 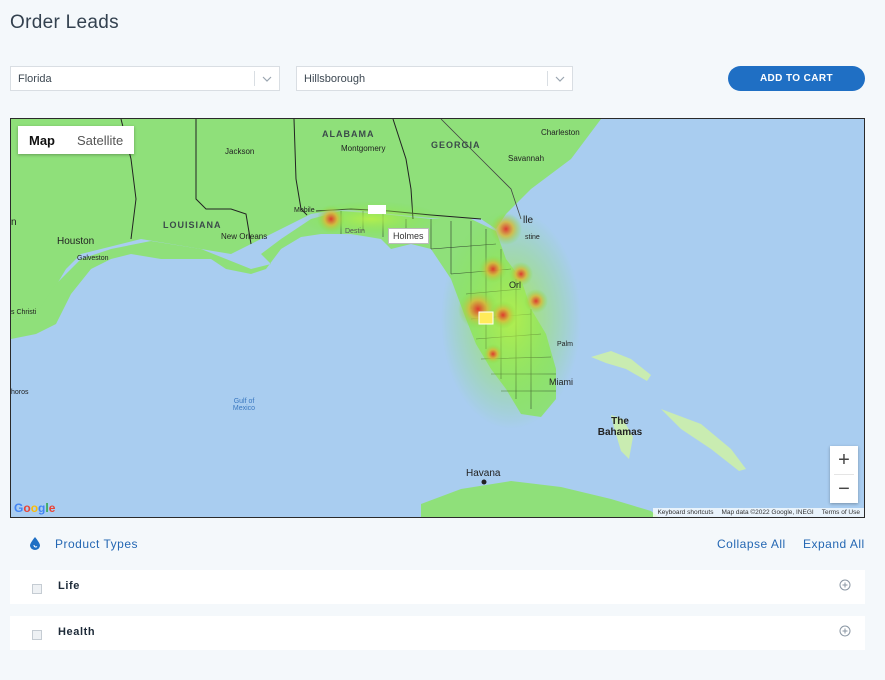 What do you see at coordinates (77, 632) in the screenshot?
I see `product-name: Health` at bounding box center [77, 632].